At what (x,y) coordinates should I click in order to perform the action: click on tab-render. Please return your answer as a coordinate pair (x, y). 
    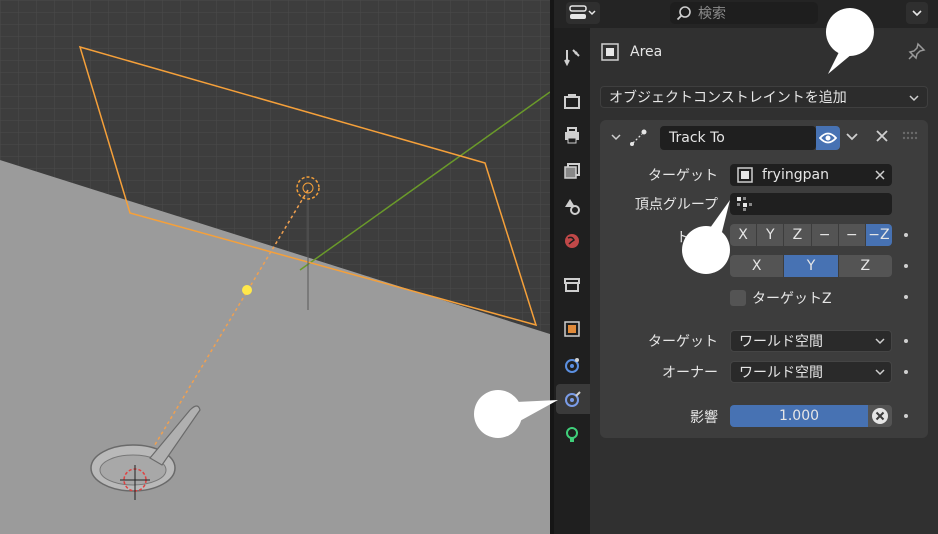
    Looking at the image, I should click on (572, 101).